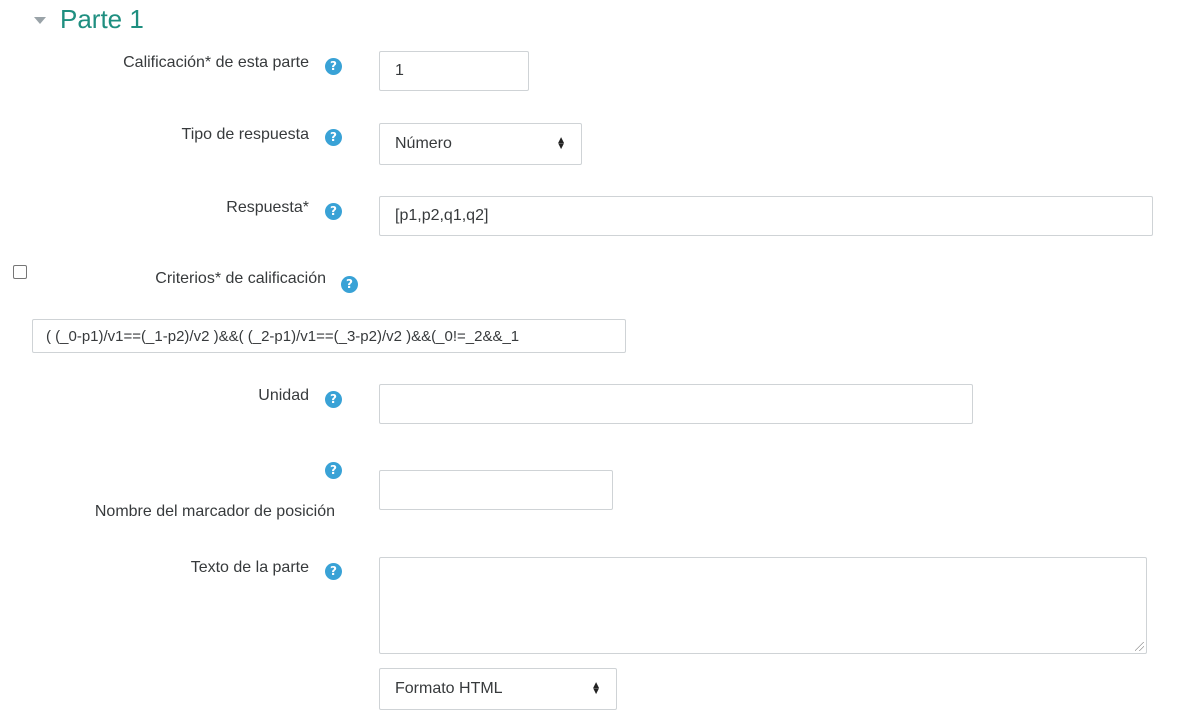  I want to click on grade-value: 1, so click(399, 70).